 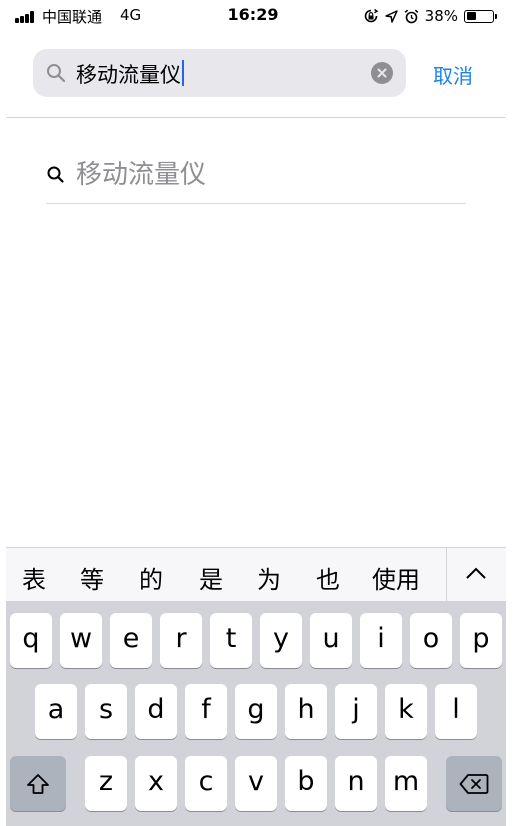 I want to click on battery-level-fill, so click(x=471, y=16).